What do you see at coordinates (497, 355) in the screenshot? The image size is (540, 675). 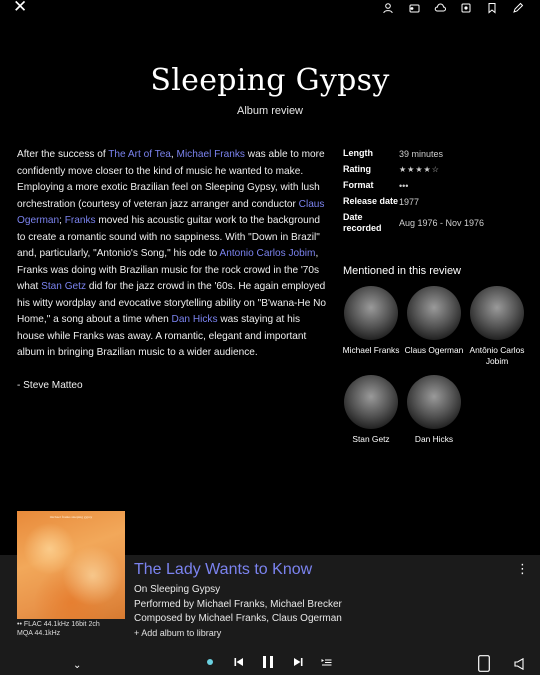 I see `person-name: Antônio Carlos Jobim` at bounding box center [497, 355].